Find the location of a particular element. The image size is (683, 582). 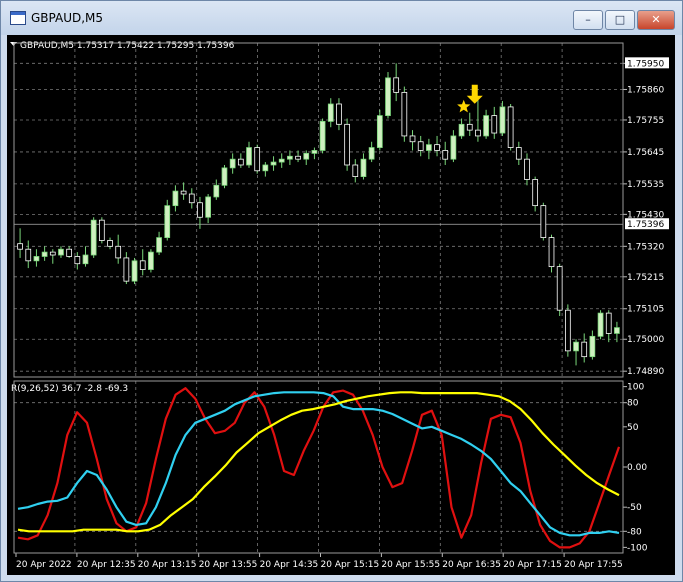

time-tick-label: 20 Apr 16:35 is located at coordinates (471, 565).